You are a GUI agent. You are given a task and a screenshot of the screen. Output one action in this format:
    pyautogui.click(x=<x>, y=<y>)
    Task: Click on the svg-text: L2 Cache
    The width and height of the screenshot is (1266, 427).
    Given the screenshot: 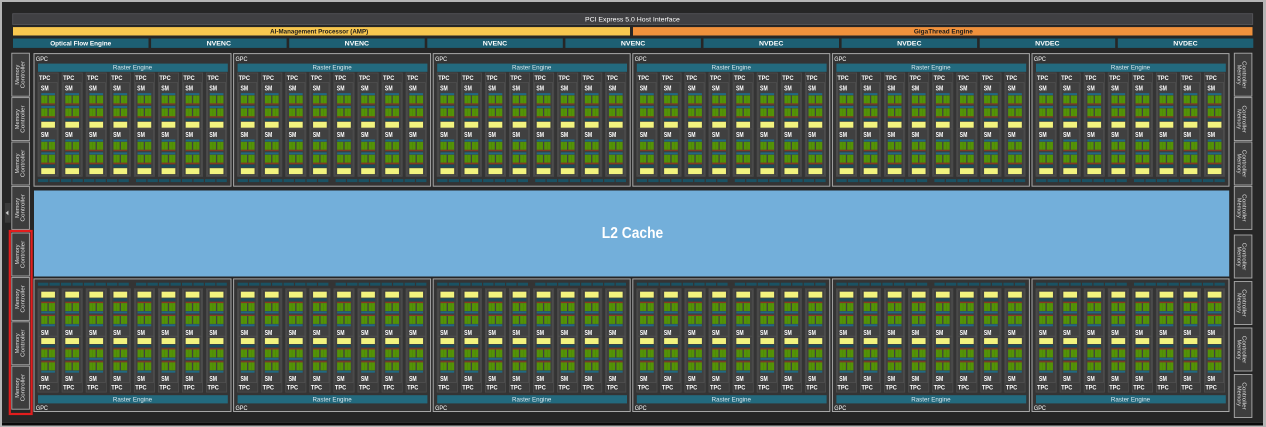 What is the action you would take?
    pyautogui.click(x=632, y=233)
    